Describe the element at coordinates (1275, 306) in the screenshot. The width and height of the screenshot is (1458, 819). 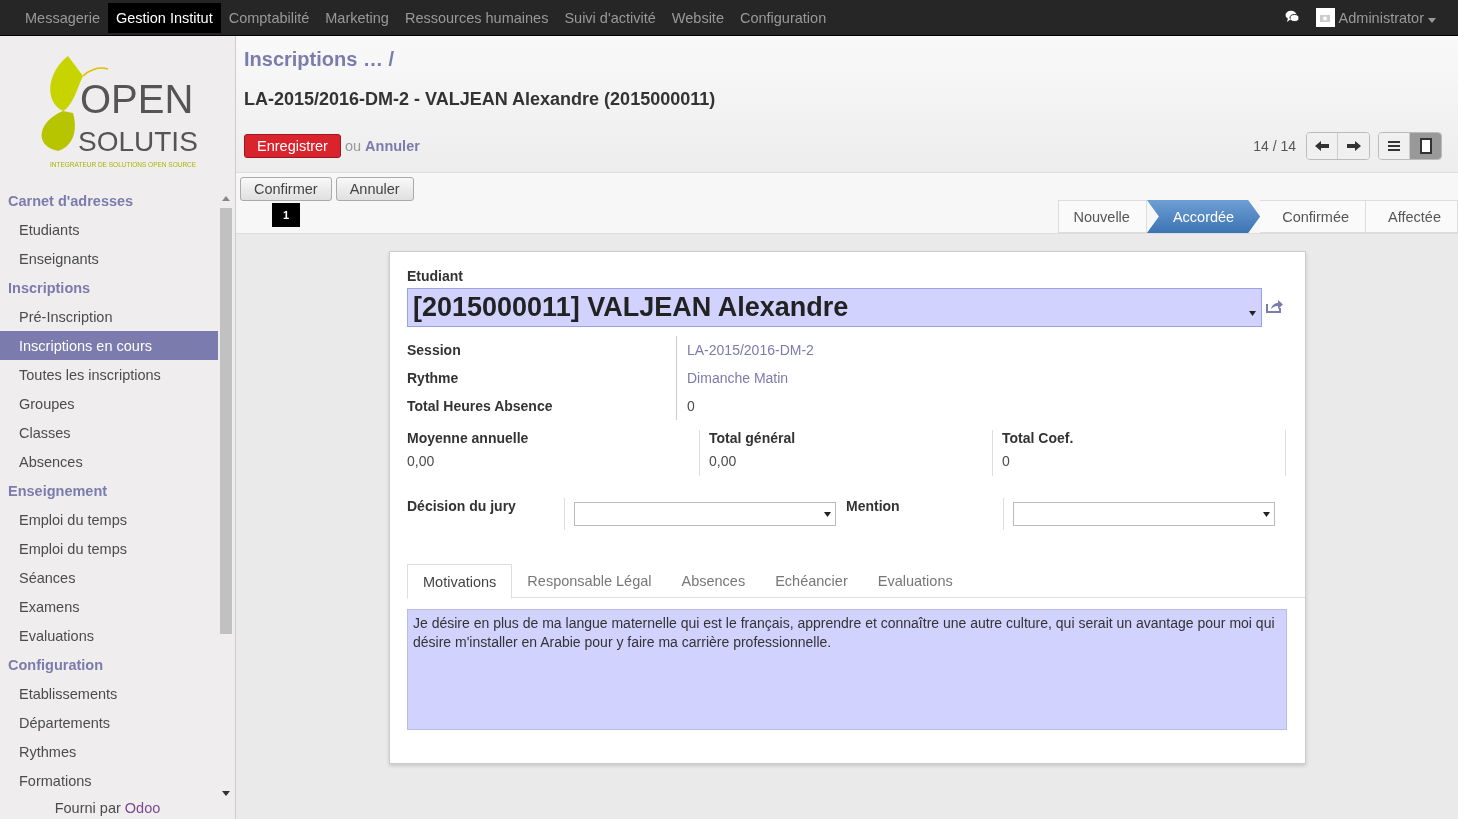
I see `external-link-icon` at that location.